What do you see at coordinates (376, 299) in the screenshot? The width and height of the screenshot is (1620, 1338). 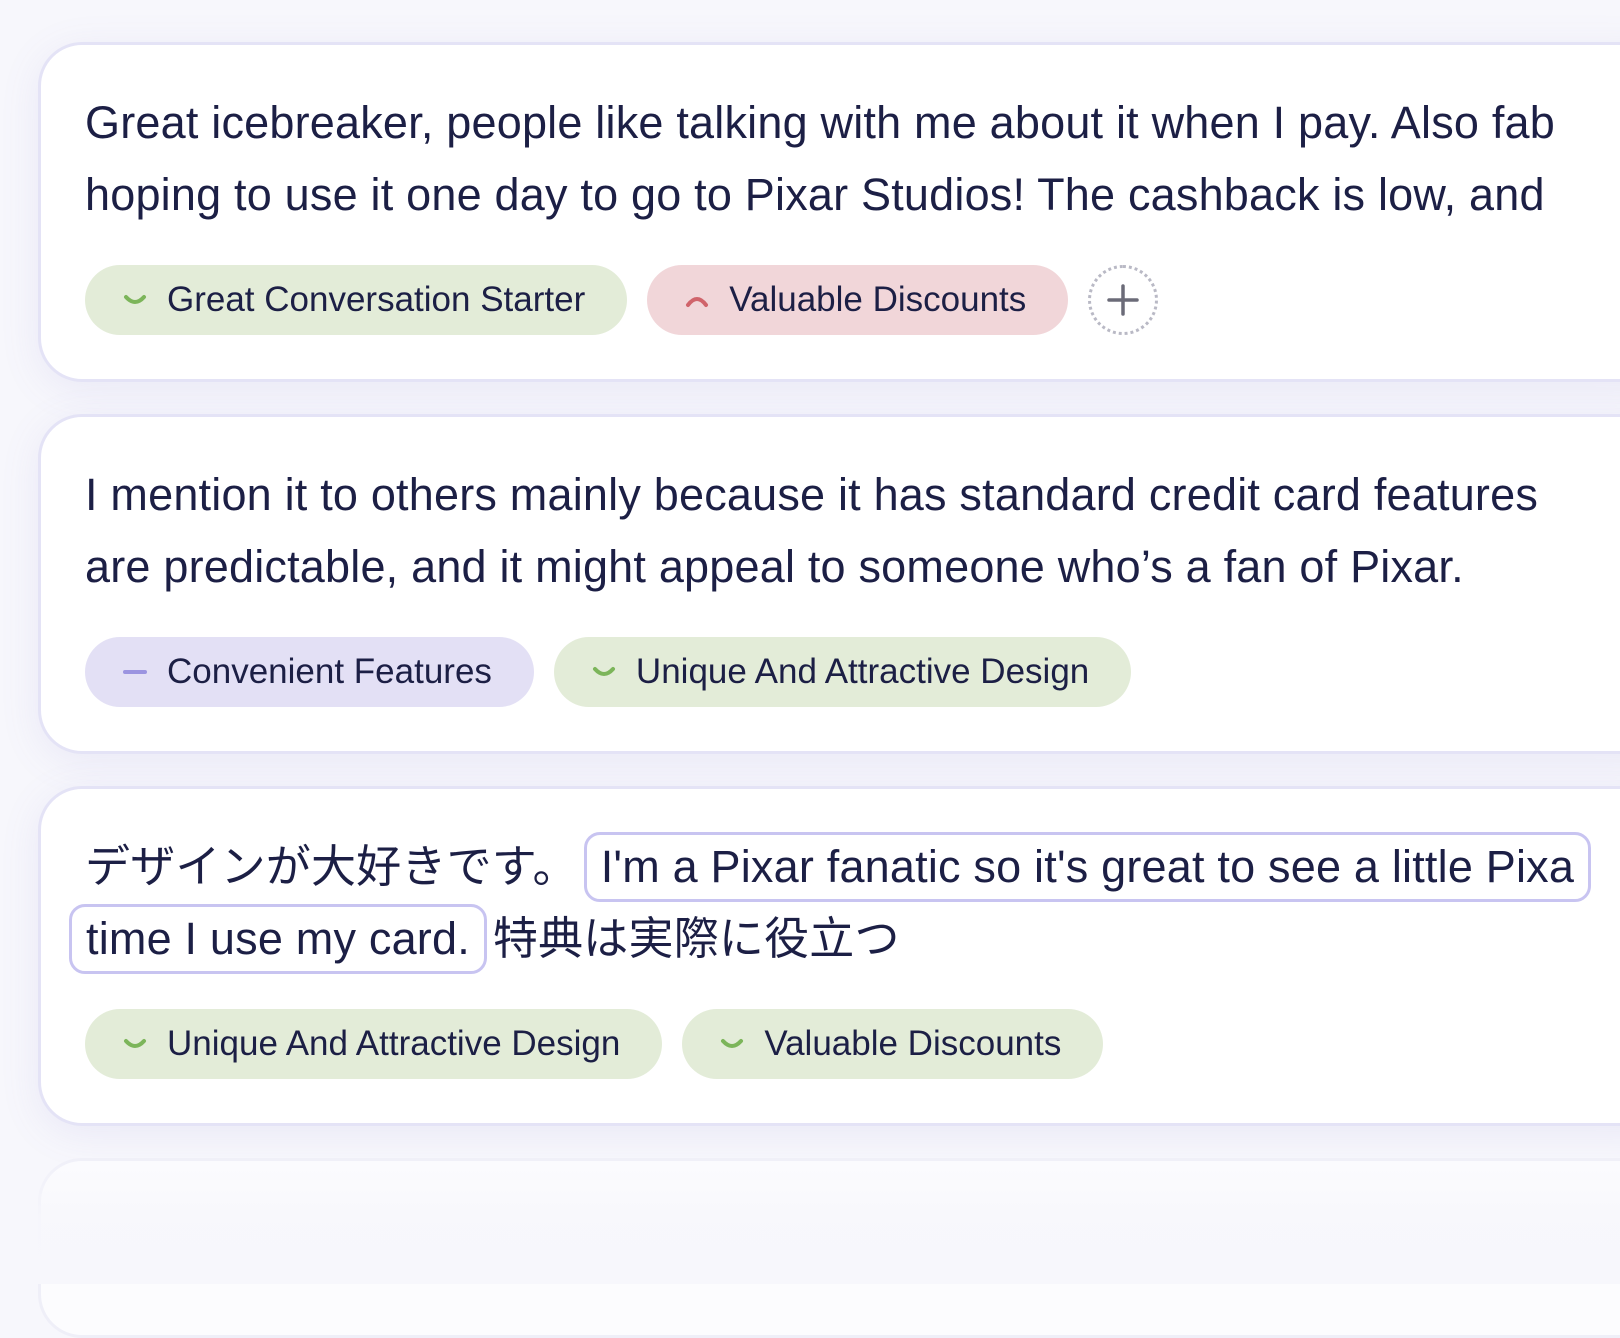 I see `tag-label: Great Conversation Starter` at bounding box center [376, 299].